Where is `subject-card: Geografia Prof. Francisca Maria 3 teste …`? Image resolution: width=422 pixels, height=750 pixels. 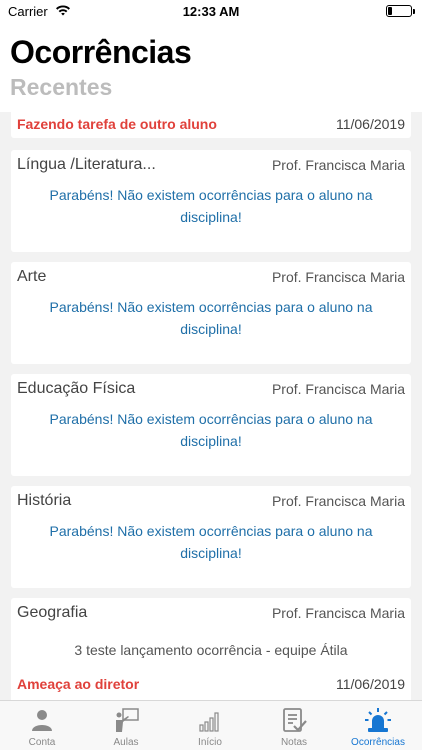 subject-card: Geografia Prof. Francisca Maria 3 teste … is located at coordinates (211, 649).